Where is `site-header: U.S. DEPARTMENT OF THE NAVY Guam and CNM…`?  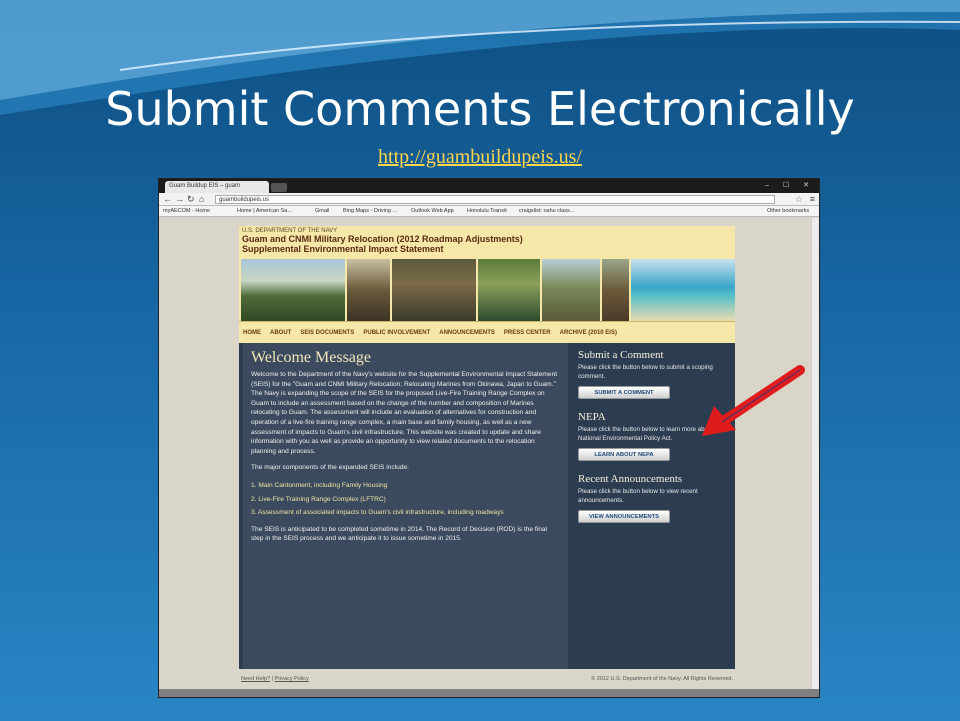
site-header: U.S. DEPARTMENT OF THE NAVY Guam and CNM… is located at coordinates (487, 242).